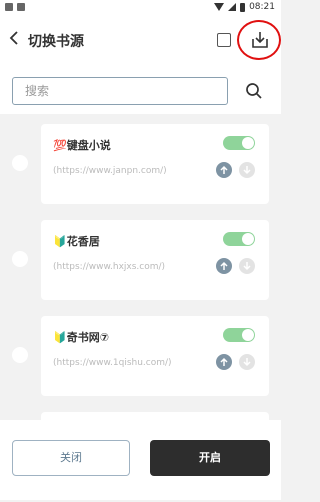 This screenshot has height=502, width=320. I want to click on system-icons: 08:21, so click(244, 7).